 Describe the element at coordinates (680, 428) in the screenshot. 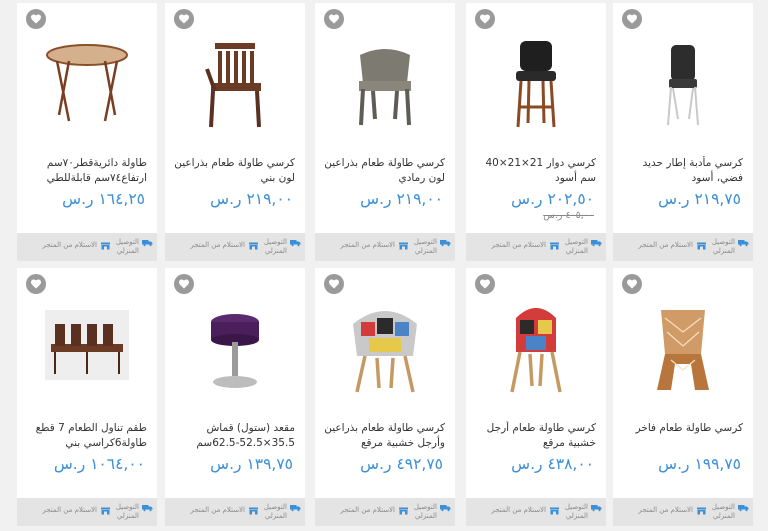

I see `product-name: كرسي طاولة طعام فاخر` at that location.